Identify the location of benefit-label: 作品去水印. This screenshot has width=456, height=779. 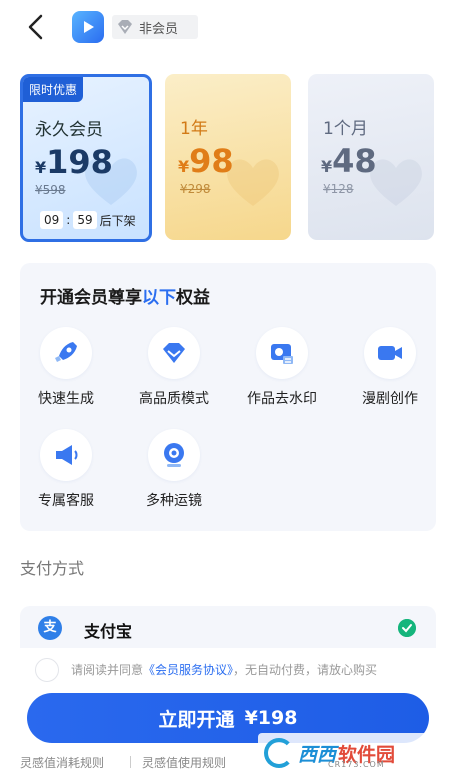
(282, 399).